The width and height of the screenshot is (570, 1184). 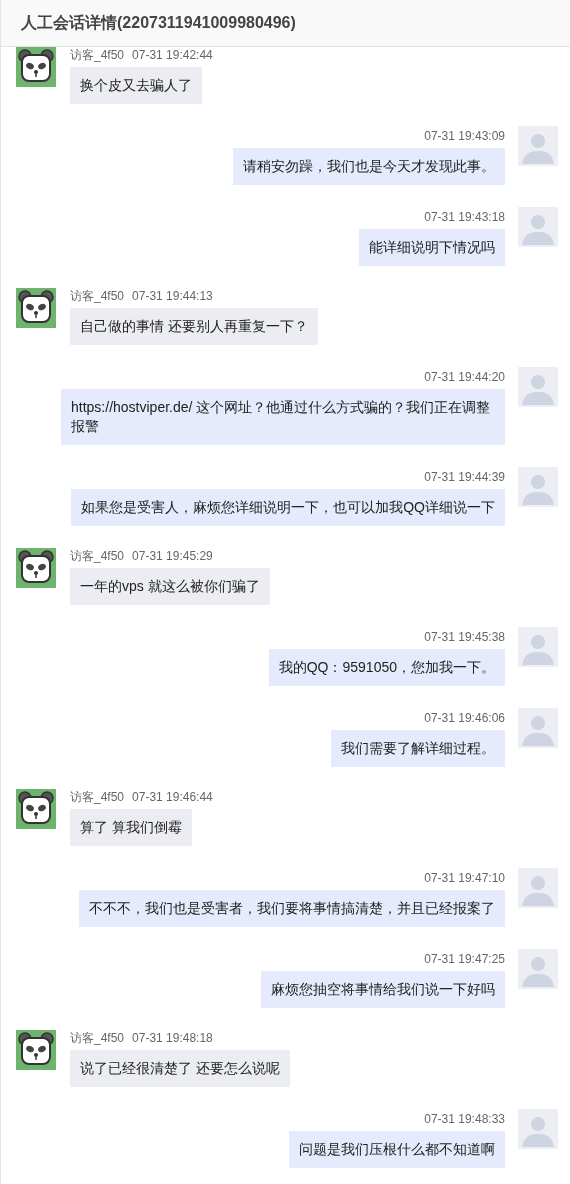 What do you see at coordinates (172, 55) in the screenshot?
I see `message-time: 07-31 19:42:44` at bounding box center [172, 55].